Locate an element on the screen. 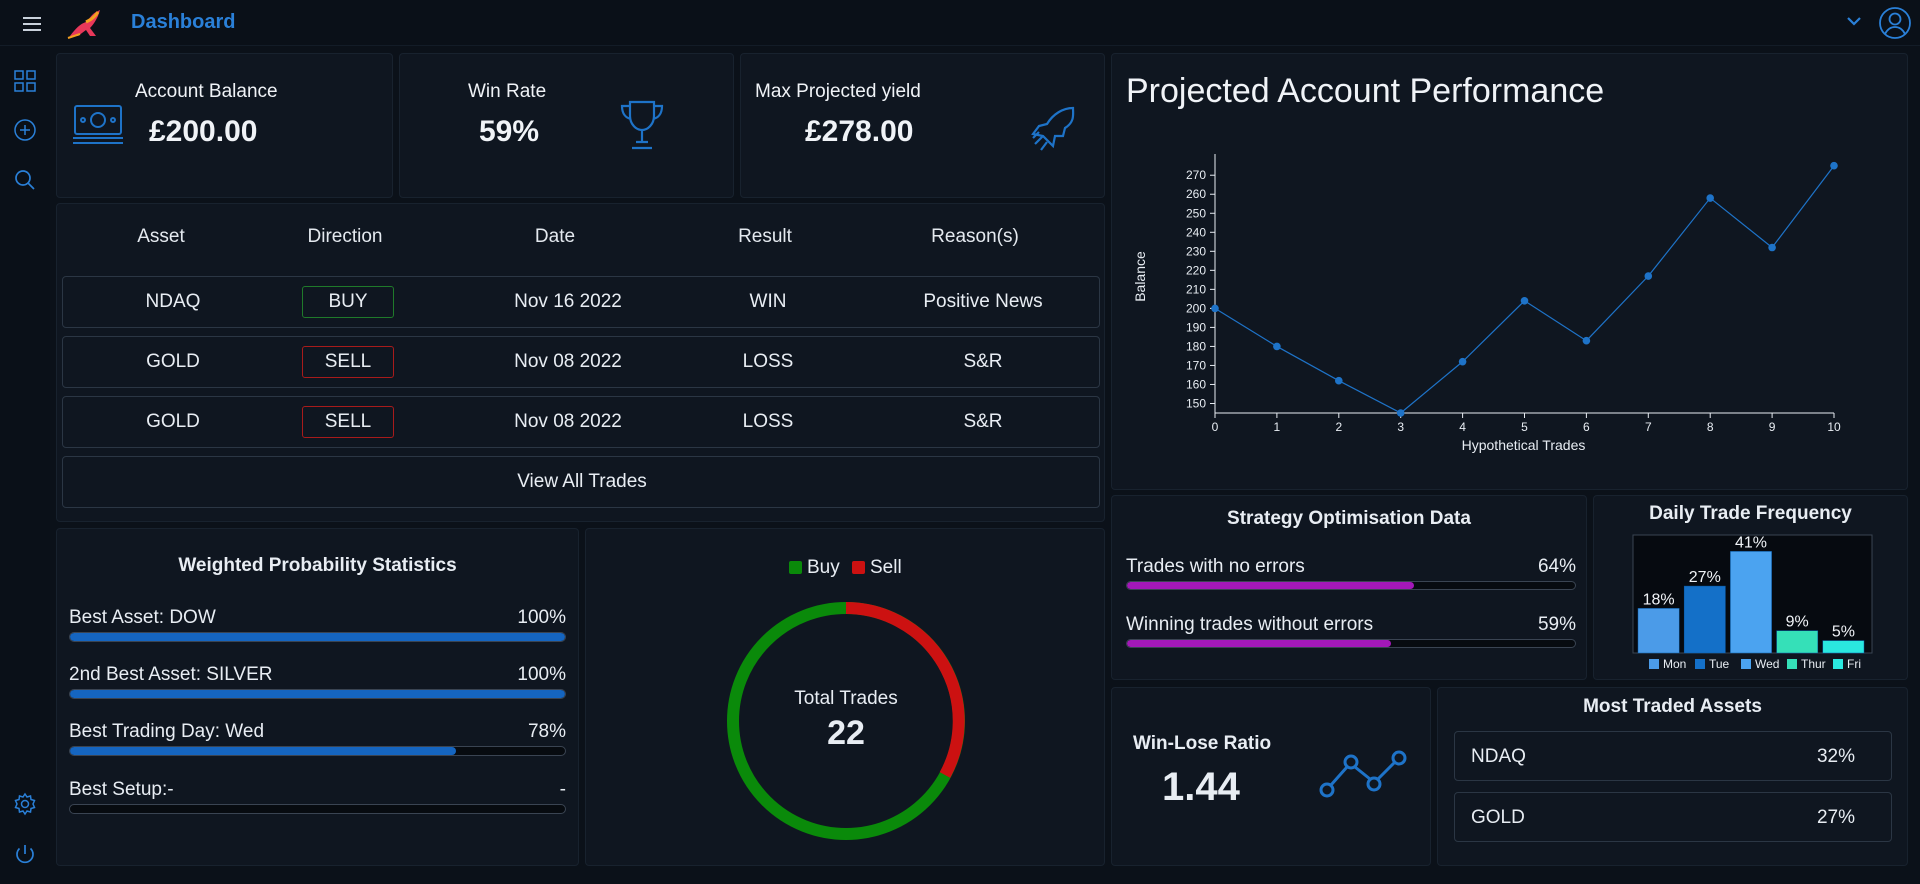  bar-data-label: 18% is located at coordinates (1659, 599).